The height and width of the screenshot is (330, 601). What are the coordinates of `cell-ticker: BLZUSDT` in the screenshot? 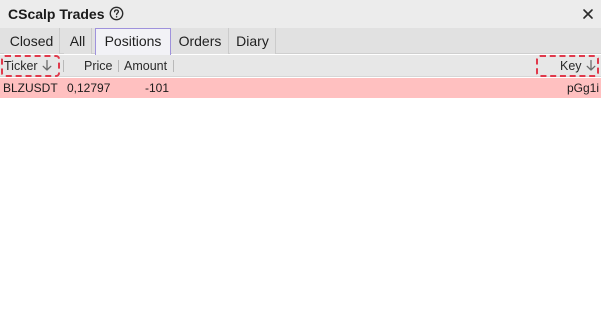 It's located at (30, 88).